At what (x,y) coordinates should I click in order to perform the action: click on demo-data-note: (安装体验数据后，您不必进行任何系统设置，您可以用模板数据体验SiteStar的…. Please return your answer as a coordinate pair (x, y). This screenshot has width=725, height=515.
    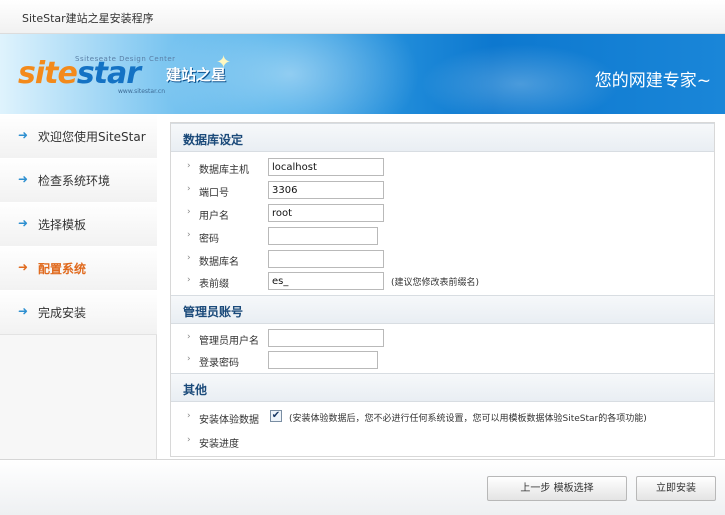
    Looking at the image, I should click on (468, 419).